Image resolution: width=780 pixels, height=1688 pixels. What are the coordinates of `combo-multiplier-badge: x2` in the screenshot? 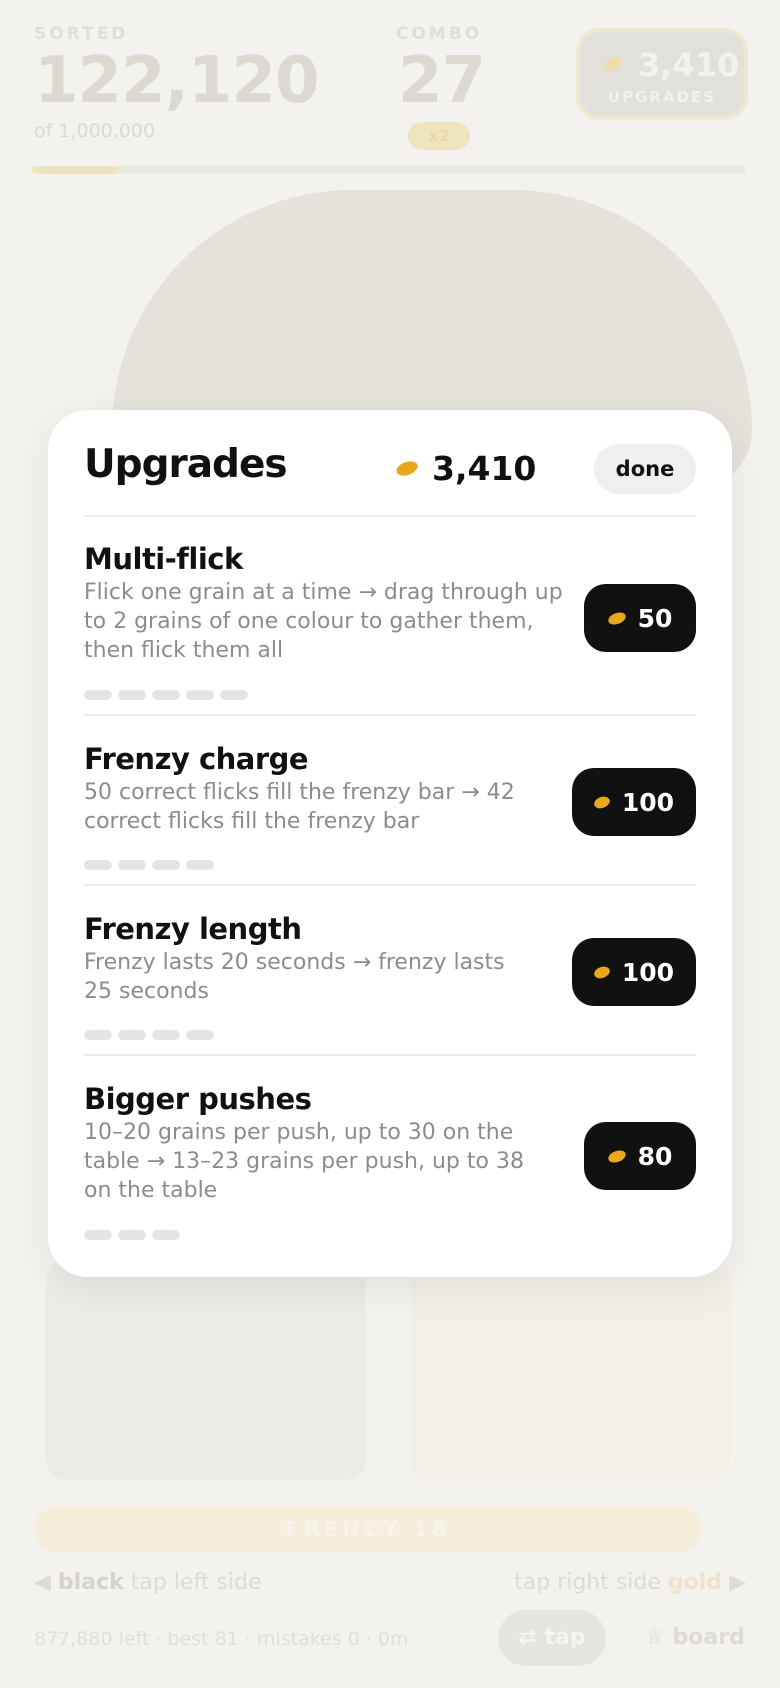 It's located at (439, 136).